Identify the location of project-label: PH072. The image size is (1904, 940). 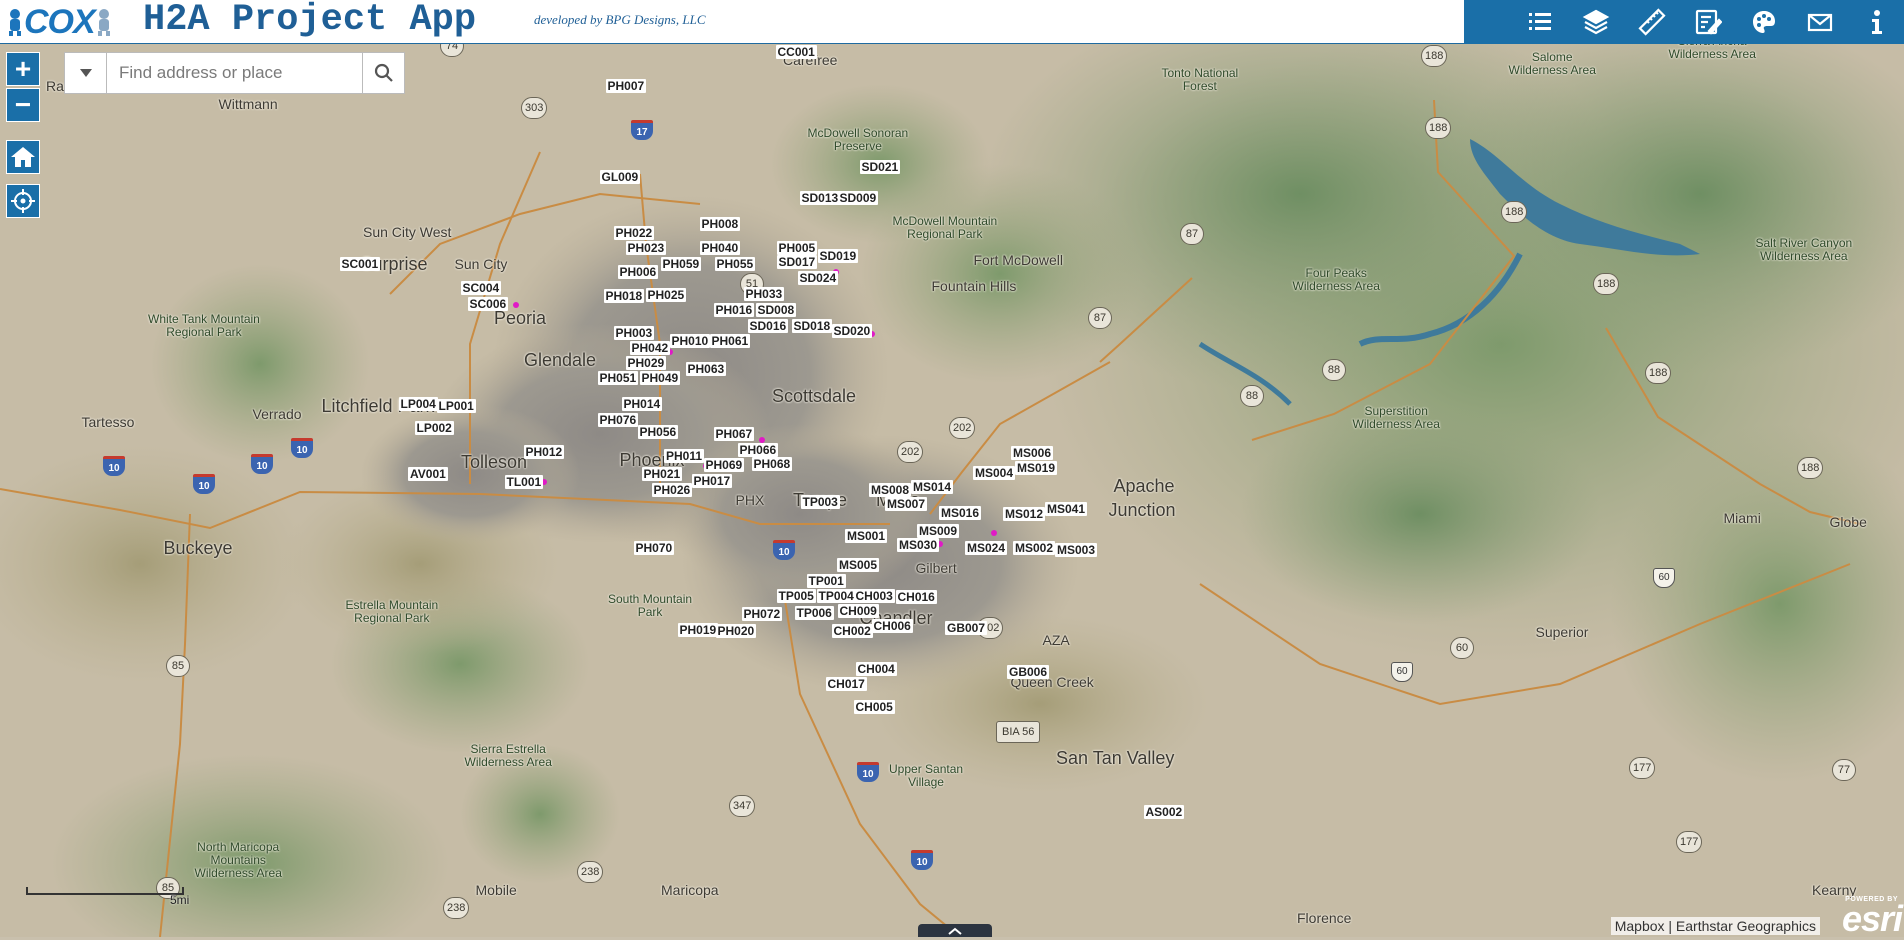
(762, 614).